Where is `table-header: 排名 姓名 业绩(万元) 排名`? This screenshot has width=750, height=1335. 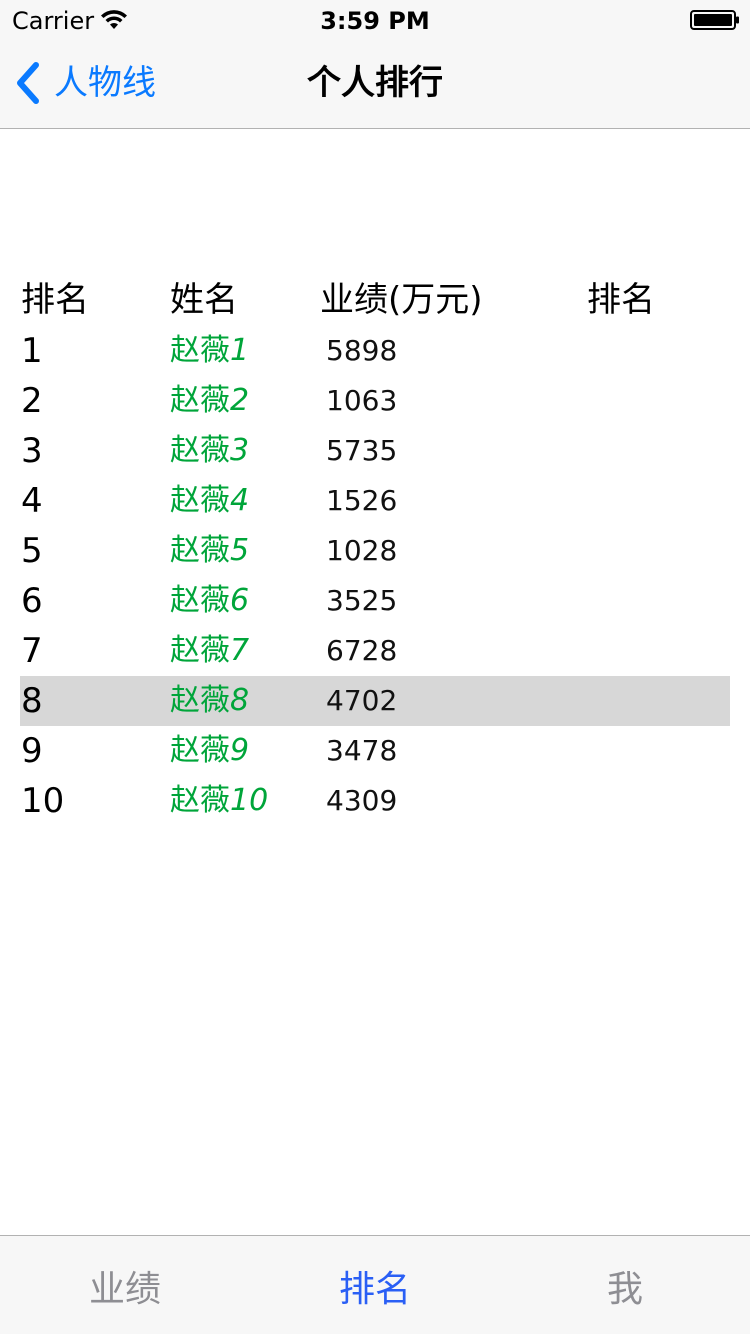
table-header: 排名 姓名 业绩(万元) 排名 is located at coordinates (375, 300).